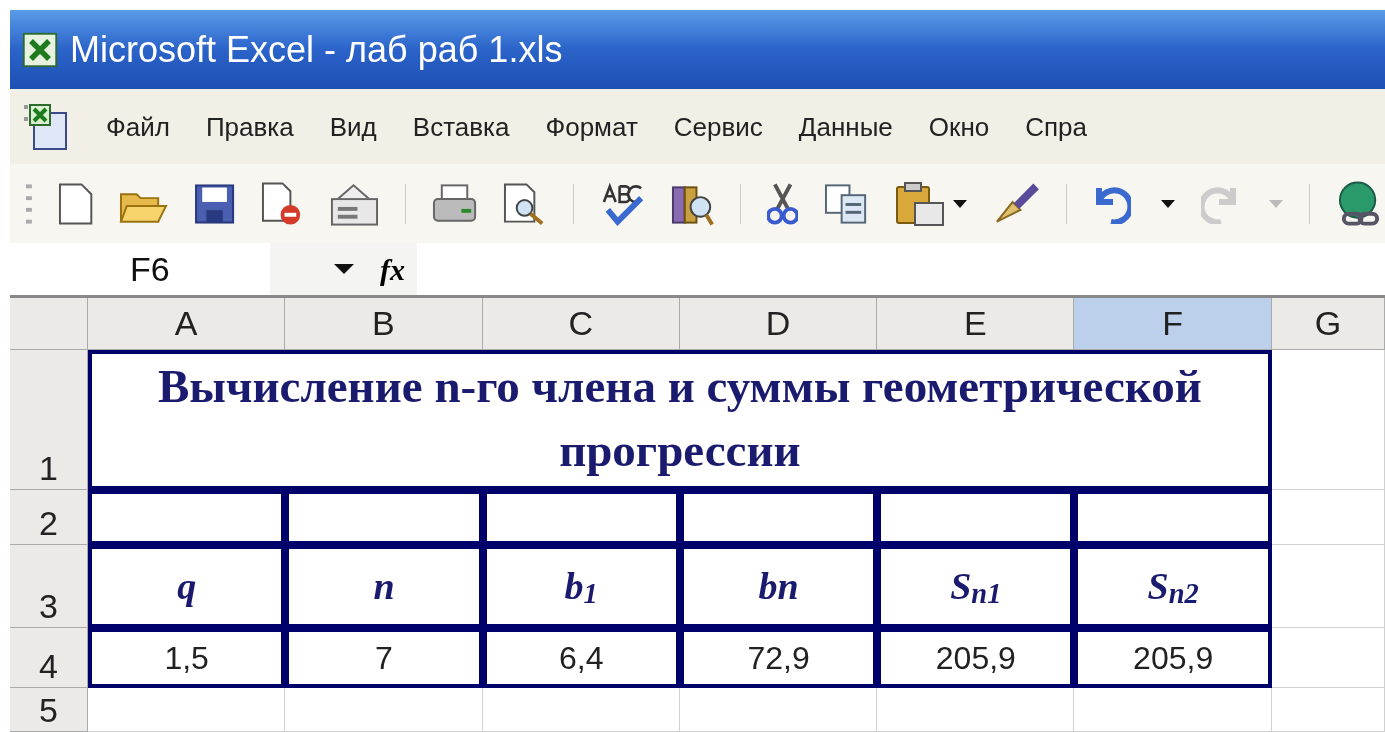 This screenshot has height=732, width=1385. What do you see at coordinates (384, 658) in the screenshot?
I see `table-cell: 7` at bounding box center [384, 658].